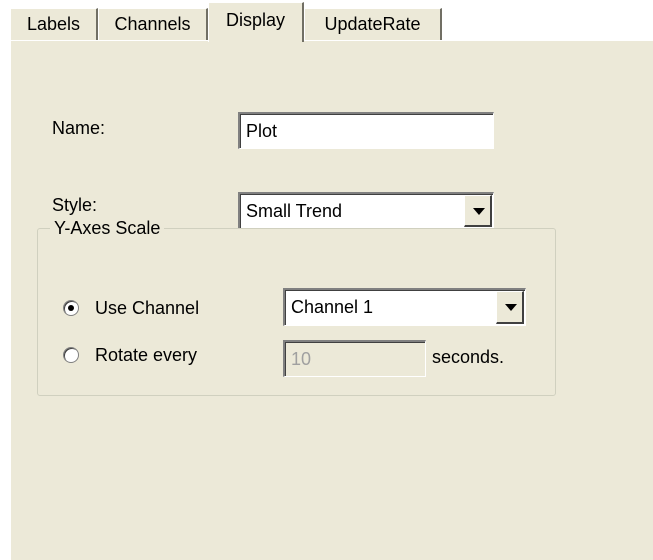 This screenshot has width=653, height=560. I want to click on seconds-unit-label: seconds., so click(468, 357).